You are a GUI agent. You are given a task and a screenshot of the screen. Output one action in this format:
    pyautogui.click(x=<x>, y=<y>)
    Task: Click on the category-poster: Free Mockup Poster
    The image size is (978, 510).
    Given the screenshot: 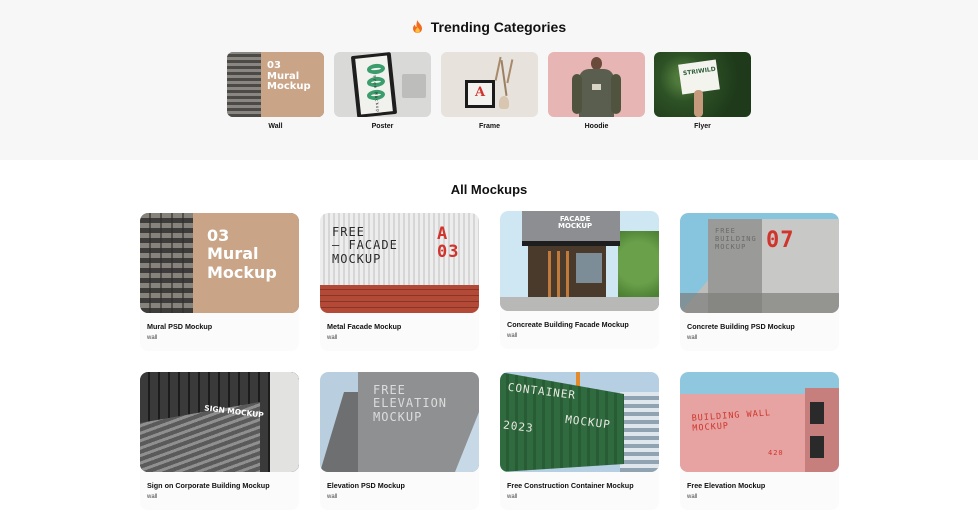 What is the action you would take?
    pyautogui.click(x=382, y=91)
    